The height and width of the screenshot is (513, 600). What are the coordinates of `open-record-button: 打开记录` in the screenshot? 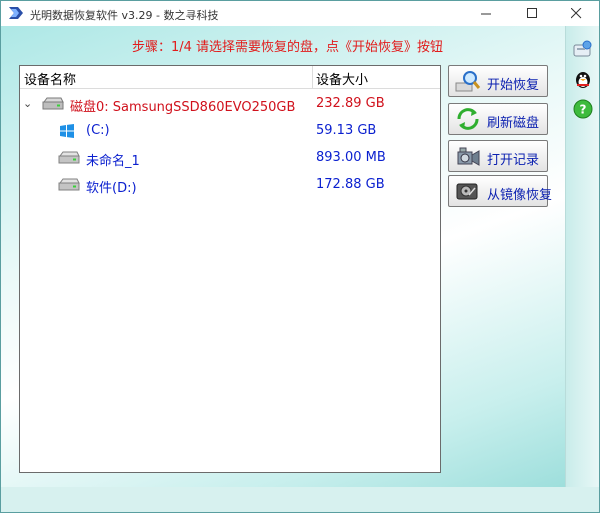 It's located at (498, 156).